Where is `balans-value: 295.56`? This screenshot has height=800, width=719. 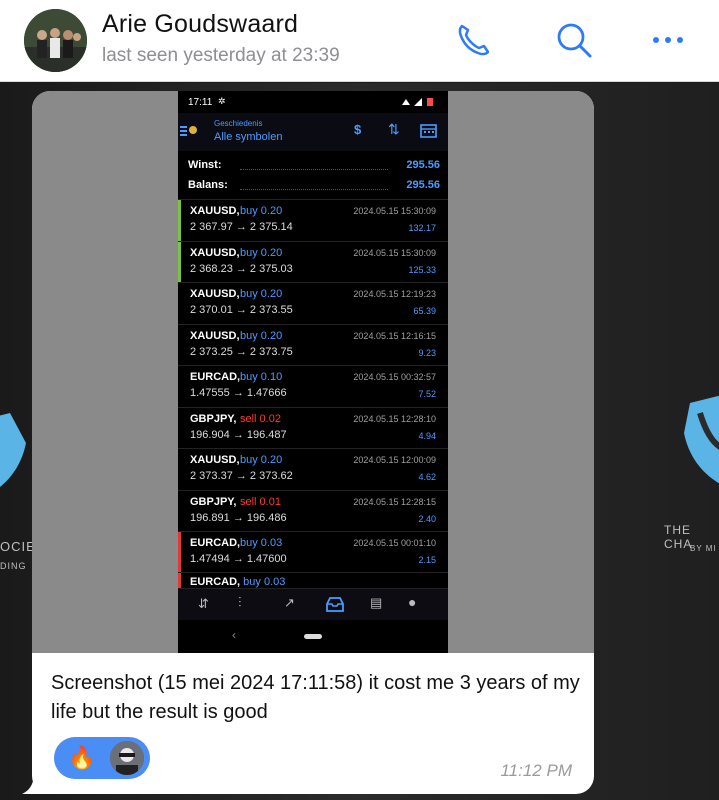
balans-value: 295.56 is located at coordinates (423, 185).